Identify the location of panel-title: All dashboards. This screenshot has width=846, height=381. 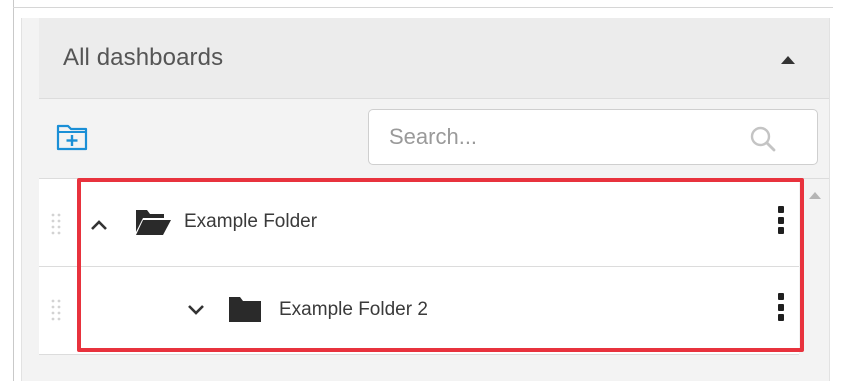
(143, 57).